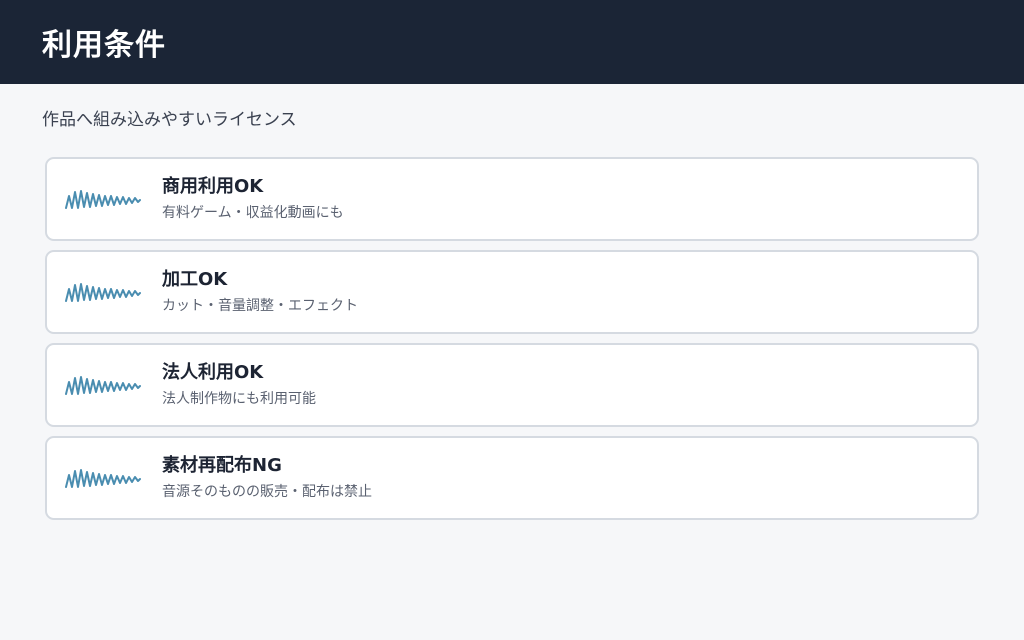  I want to click on license-card-description: 法人制作物にも利用可能, so click(239, 399).